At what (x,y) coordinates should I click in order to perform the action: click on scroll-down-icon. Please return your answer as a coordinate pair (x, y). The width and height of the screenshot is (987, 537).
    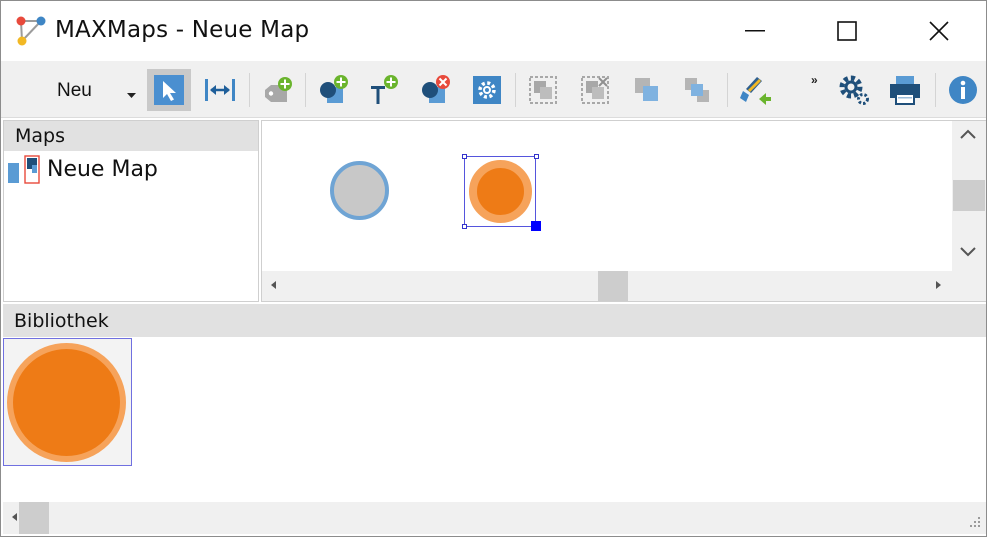
    Looking at the image, I should click on (968, 252).